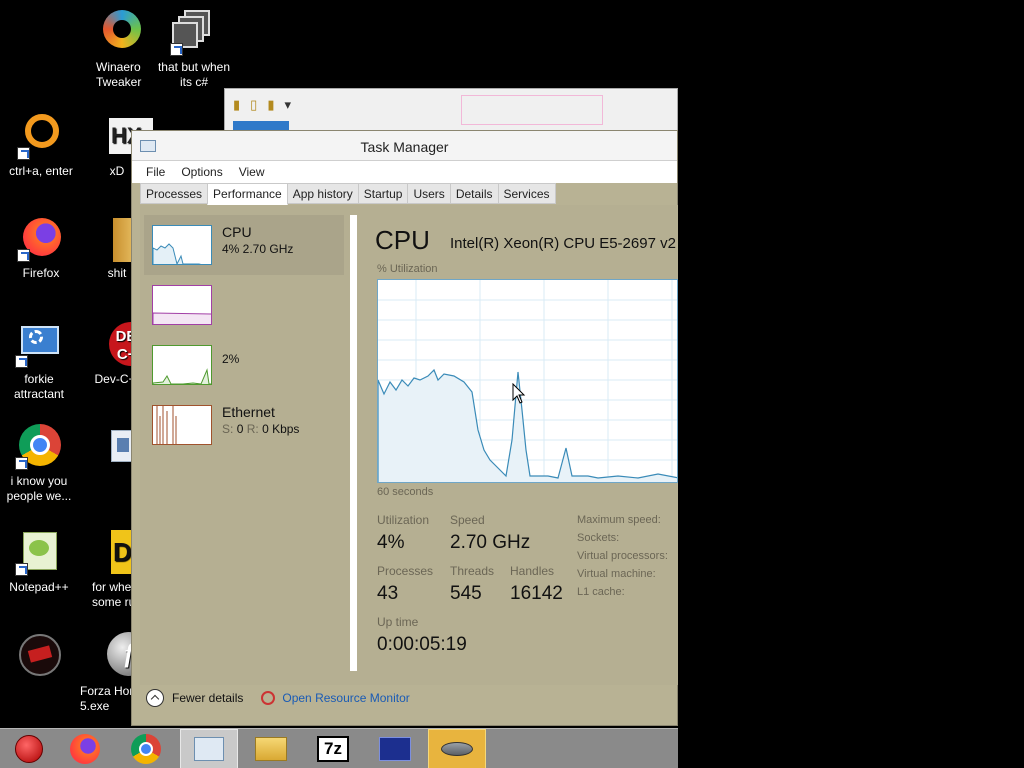  I want to click on spec-virtual-machine-label: Virtual machine:, so click(616, 574).